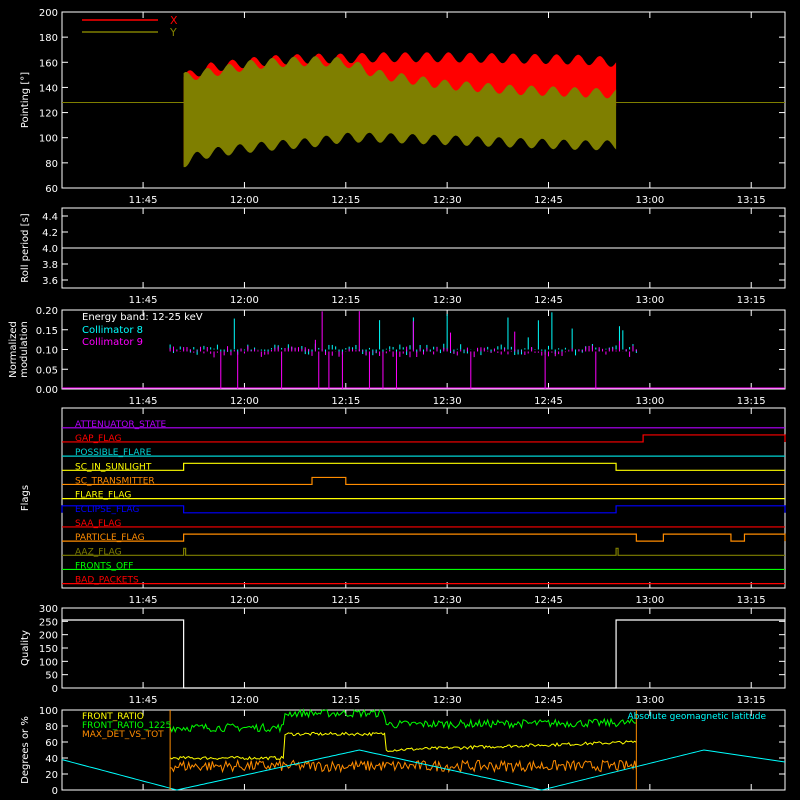  I want to click on xtick-label-roll: 13:00, so click(649, 300).